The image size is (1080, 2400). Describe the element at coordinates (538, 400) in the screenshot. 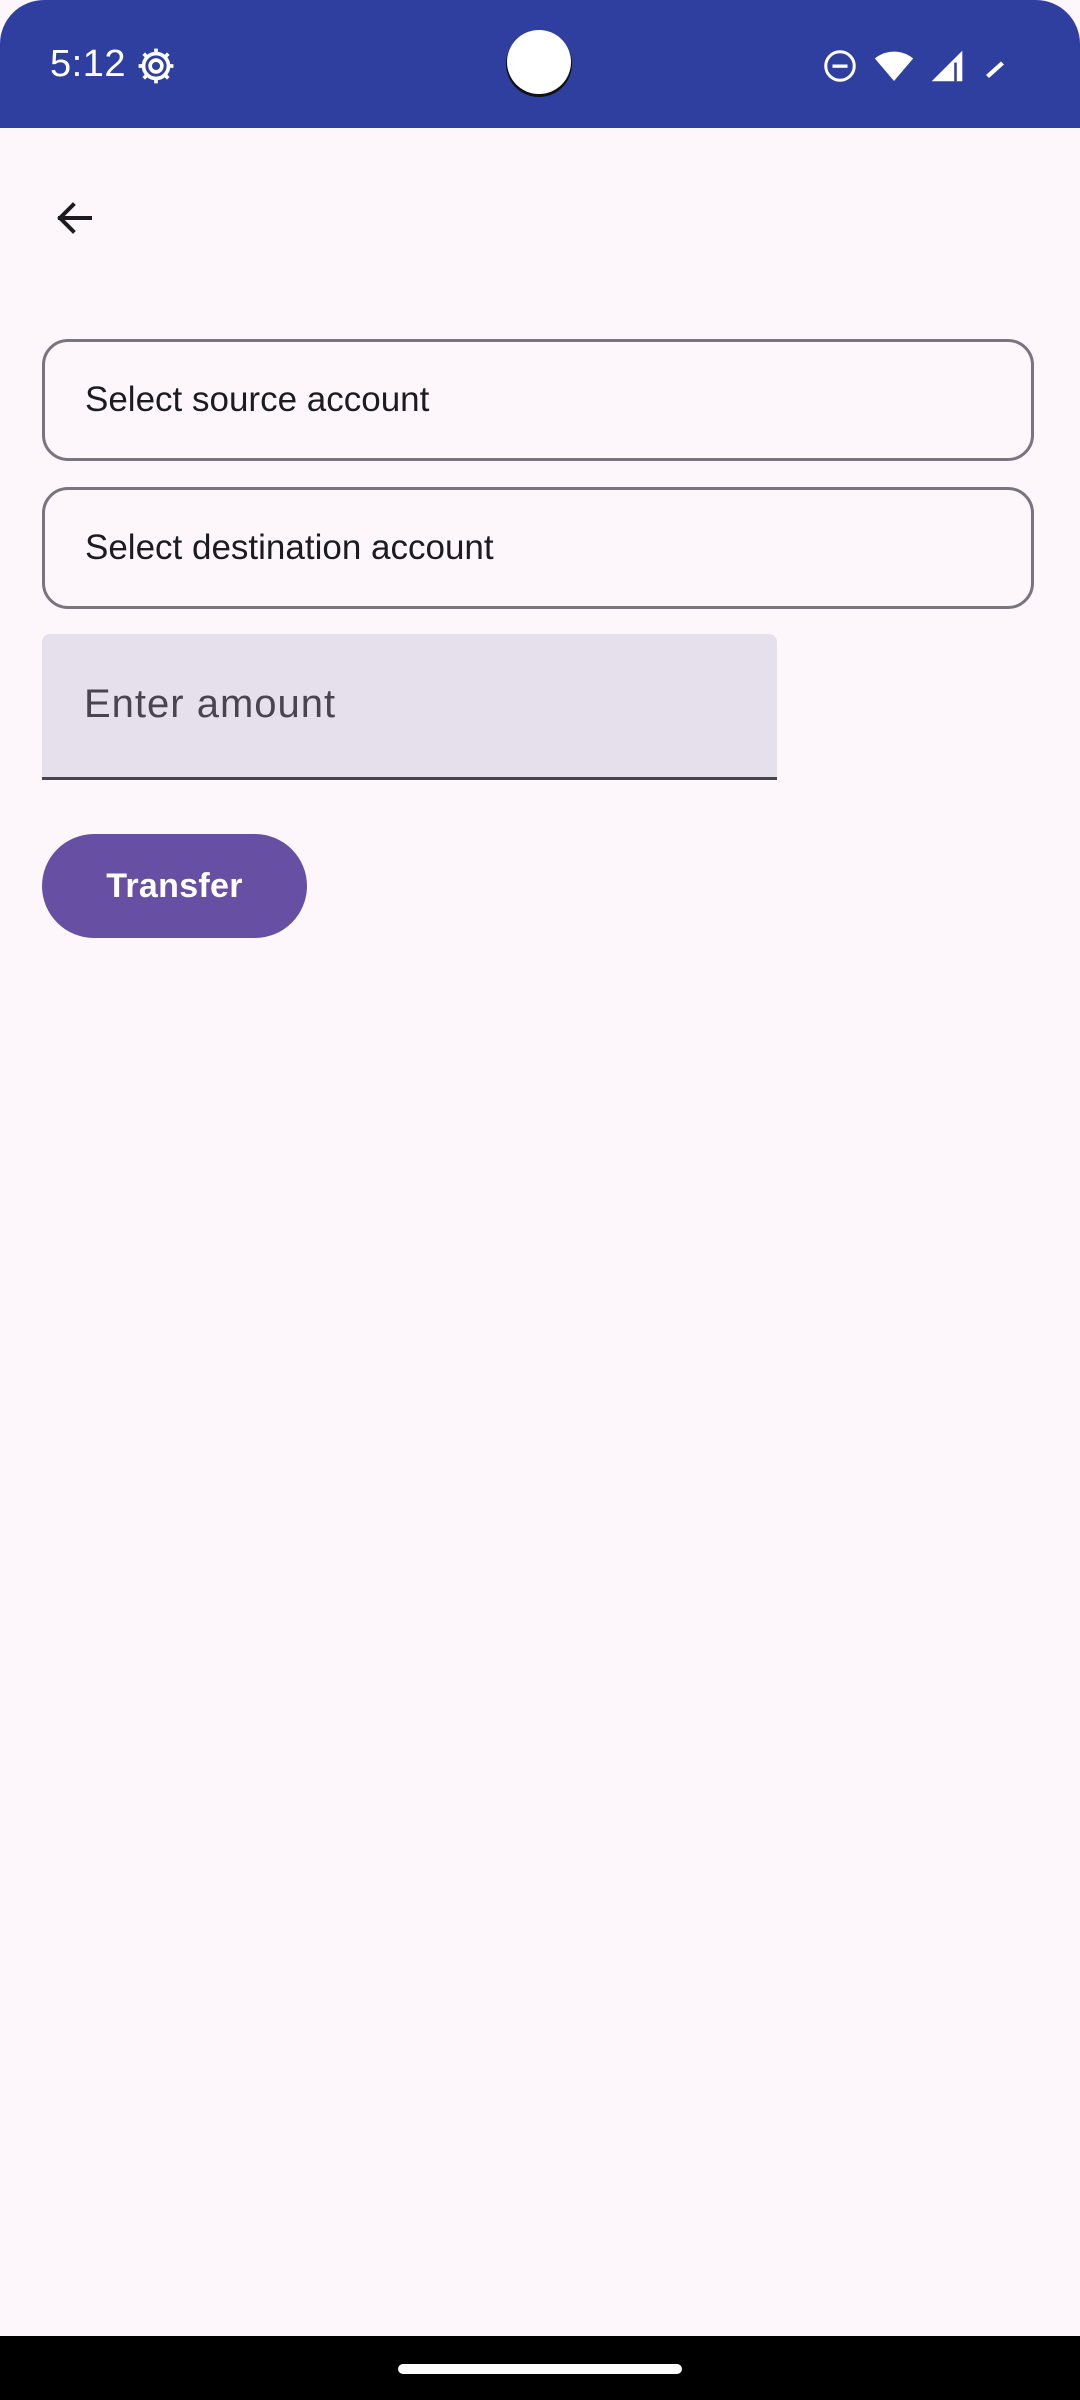

I see `source-account-dropdown: Select source account` at that location.